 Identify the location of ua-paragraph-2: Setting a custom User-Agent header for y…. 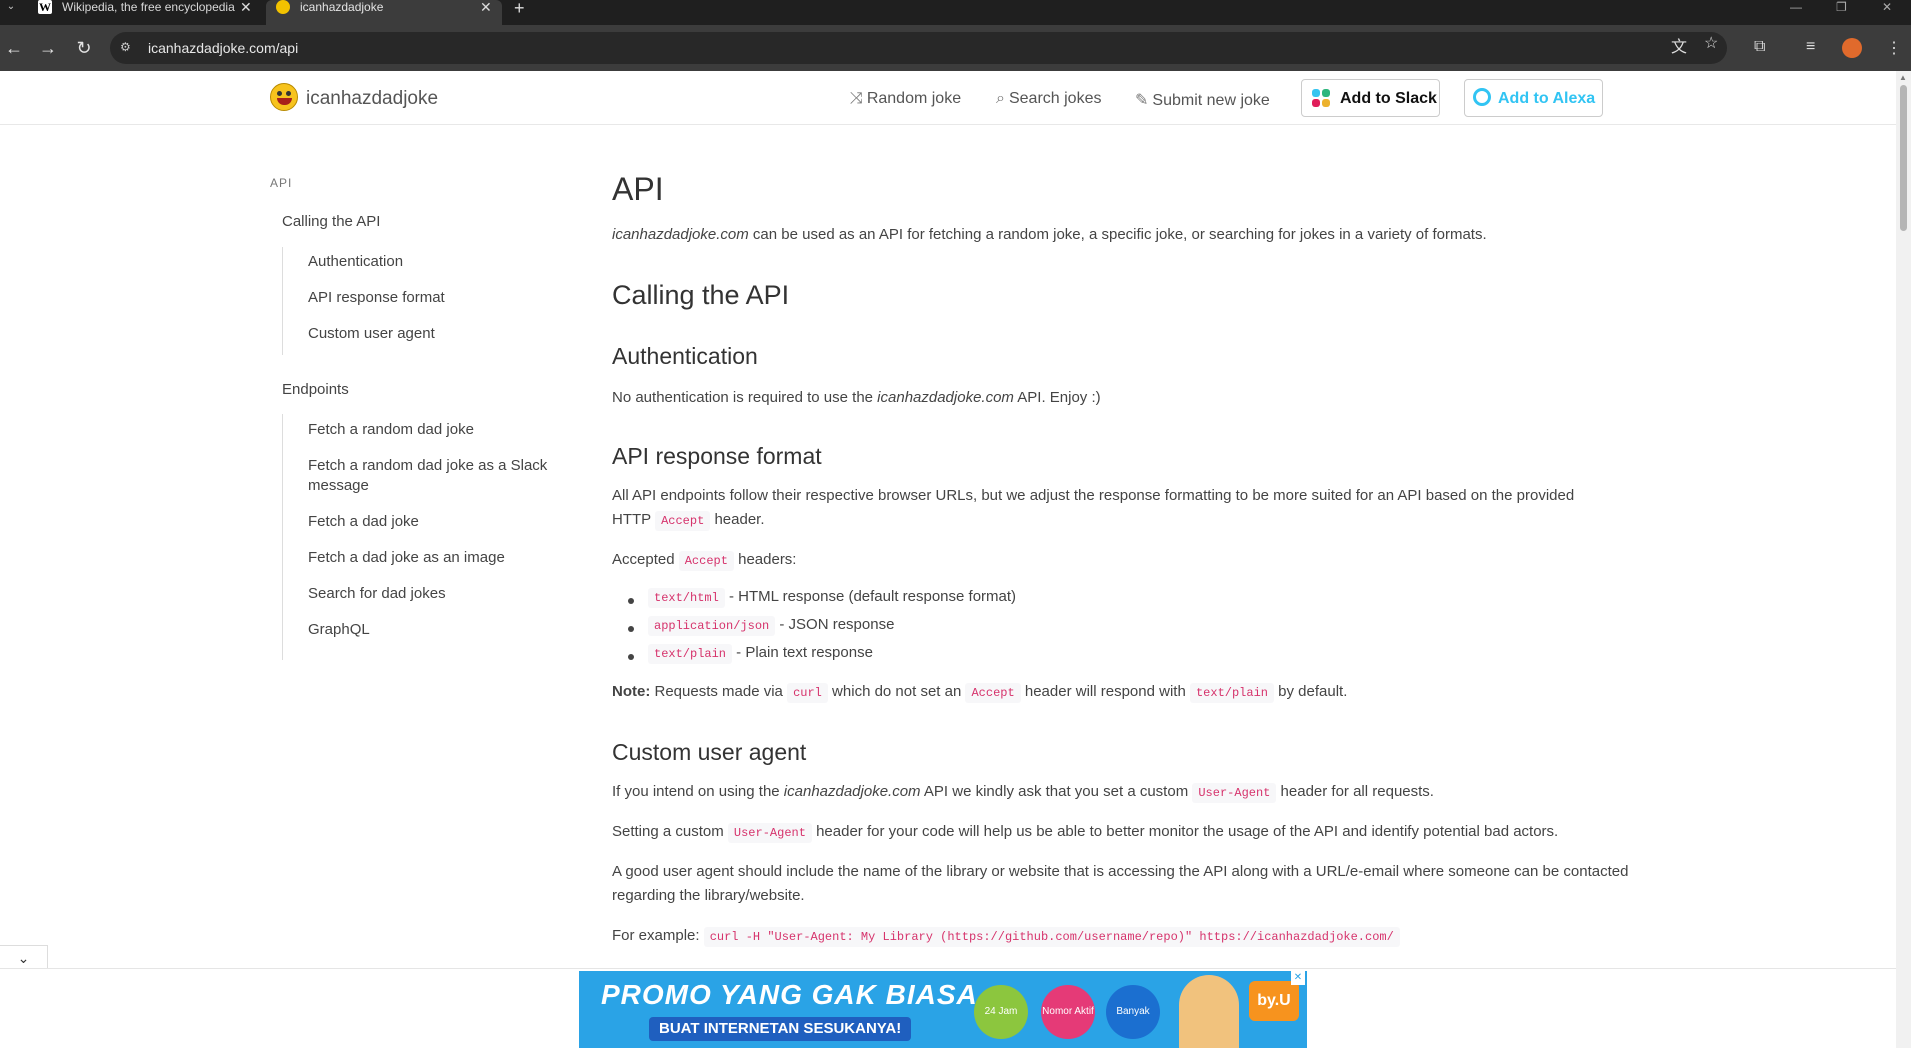
(1085, 832).